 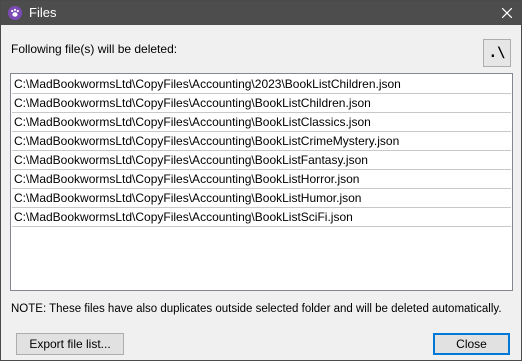 I want to click on close-window-button, so click(x=507, y=13).